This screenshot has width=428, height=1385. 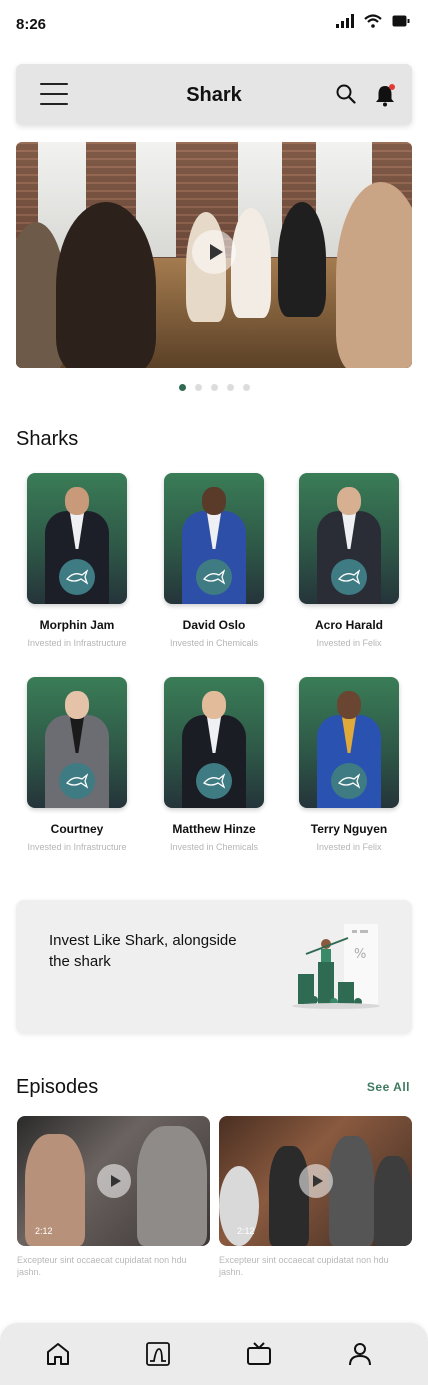 I want to click on profile-icon, so click(x=360, y=1354).